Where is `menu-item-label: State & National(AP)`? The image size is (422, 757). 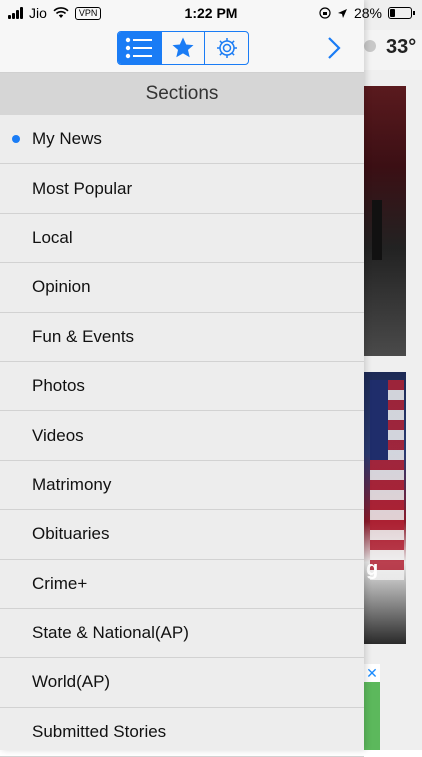 menu-item-label: State & National(AP) is located at coordinates (110, 633).